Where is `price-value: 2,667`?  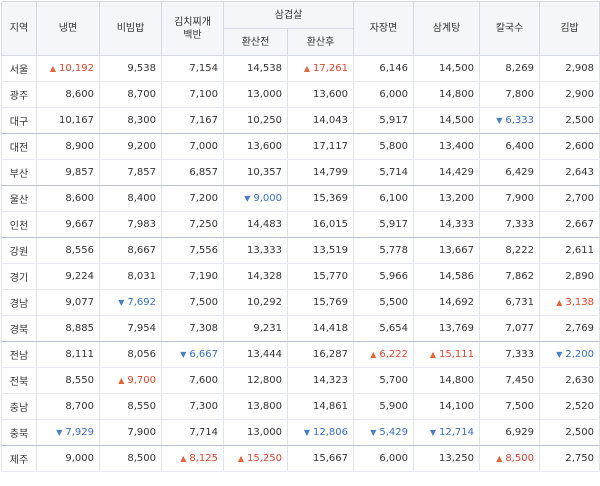
price-value: 2,667 is located at coordinates (580, 224).